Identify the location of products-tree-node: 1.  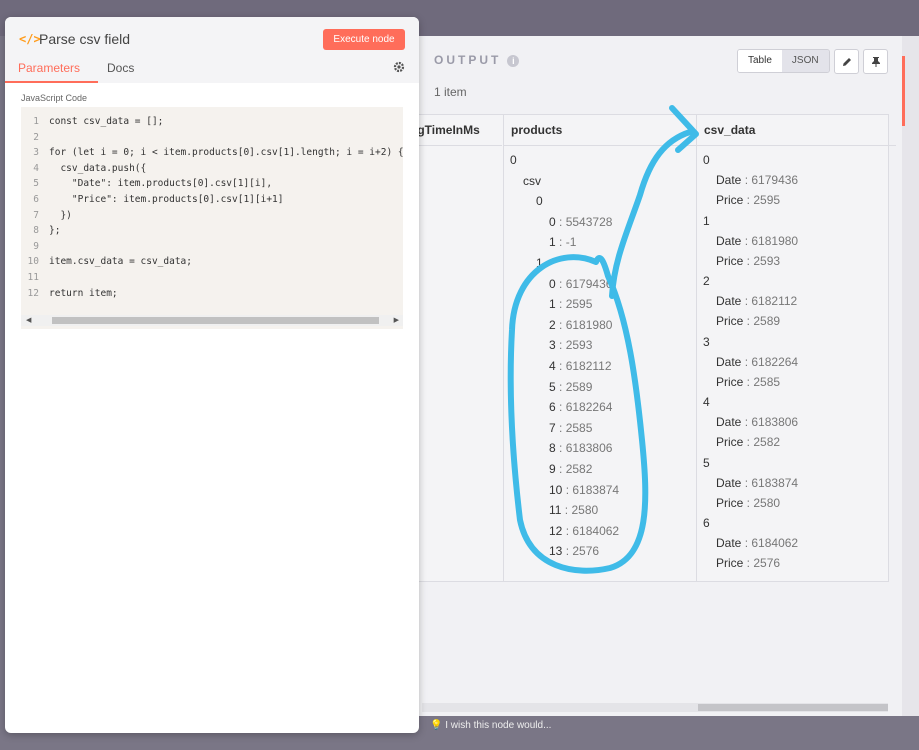
(539, 263).